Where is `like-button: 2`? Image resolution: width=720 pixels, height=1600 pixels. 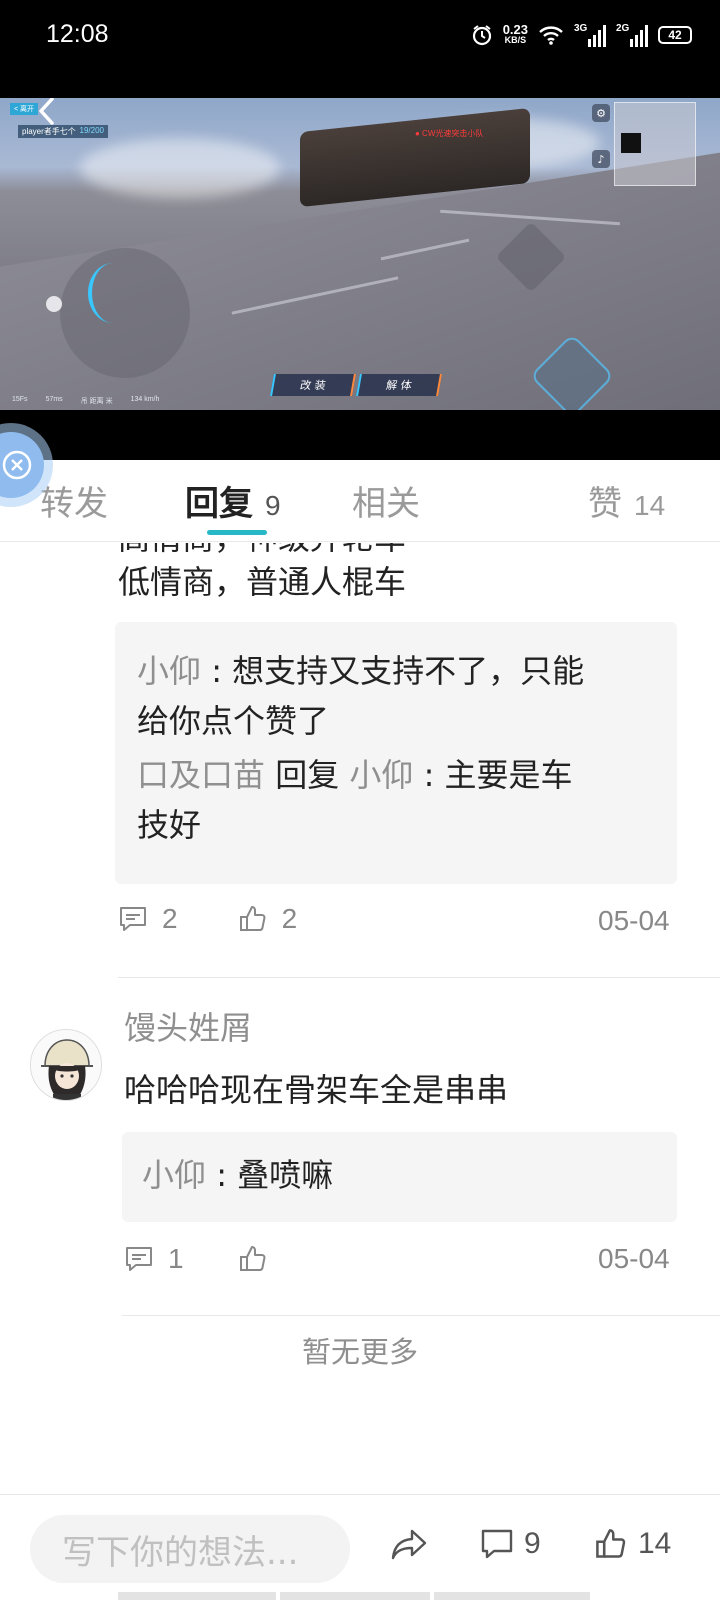
like-button: 2 is located at coordinates (268, 919).